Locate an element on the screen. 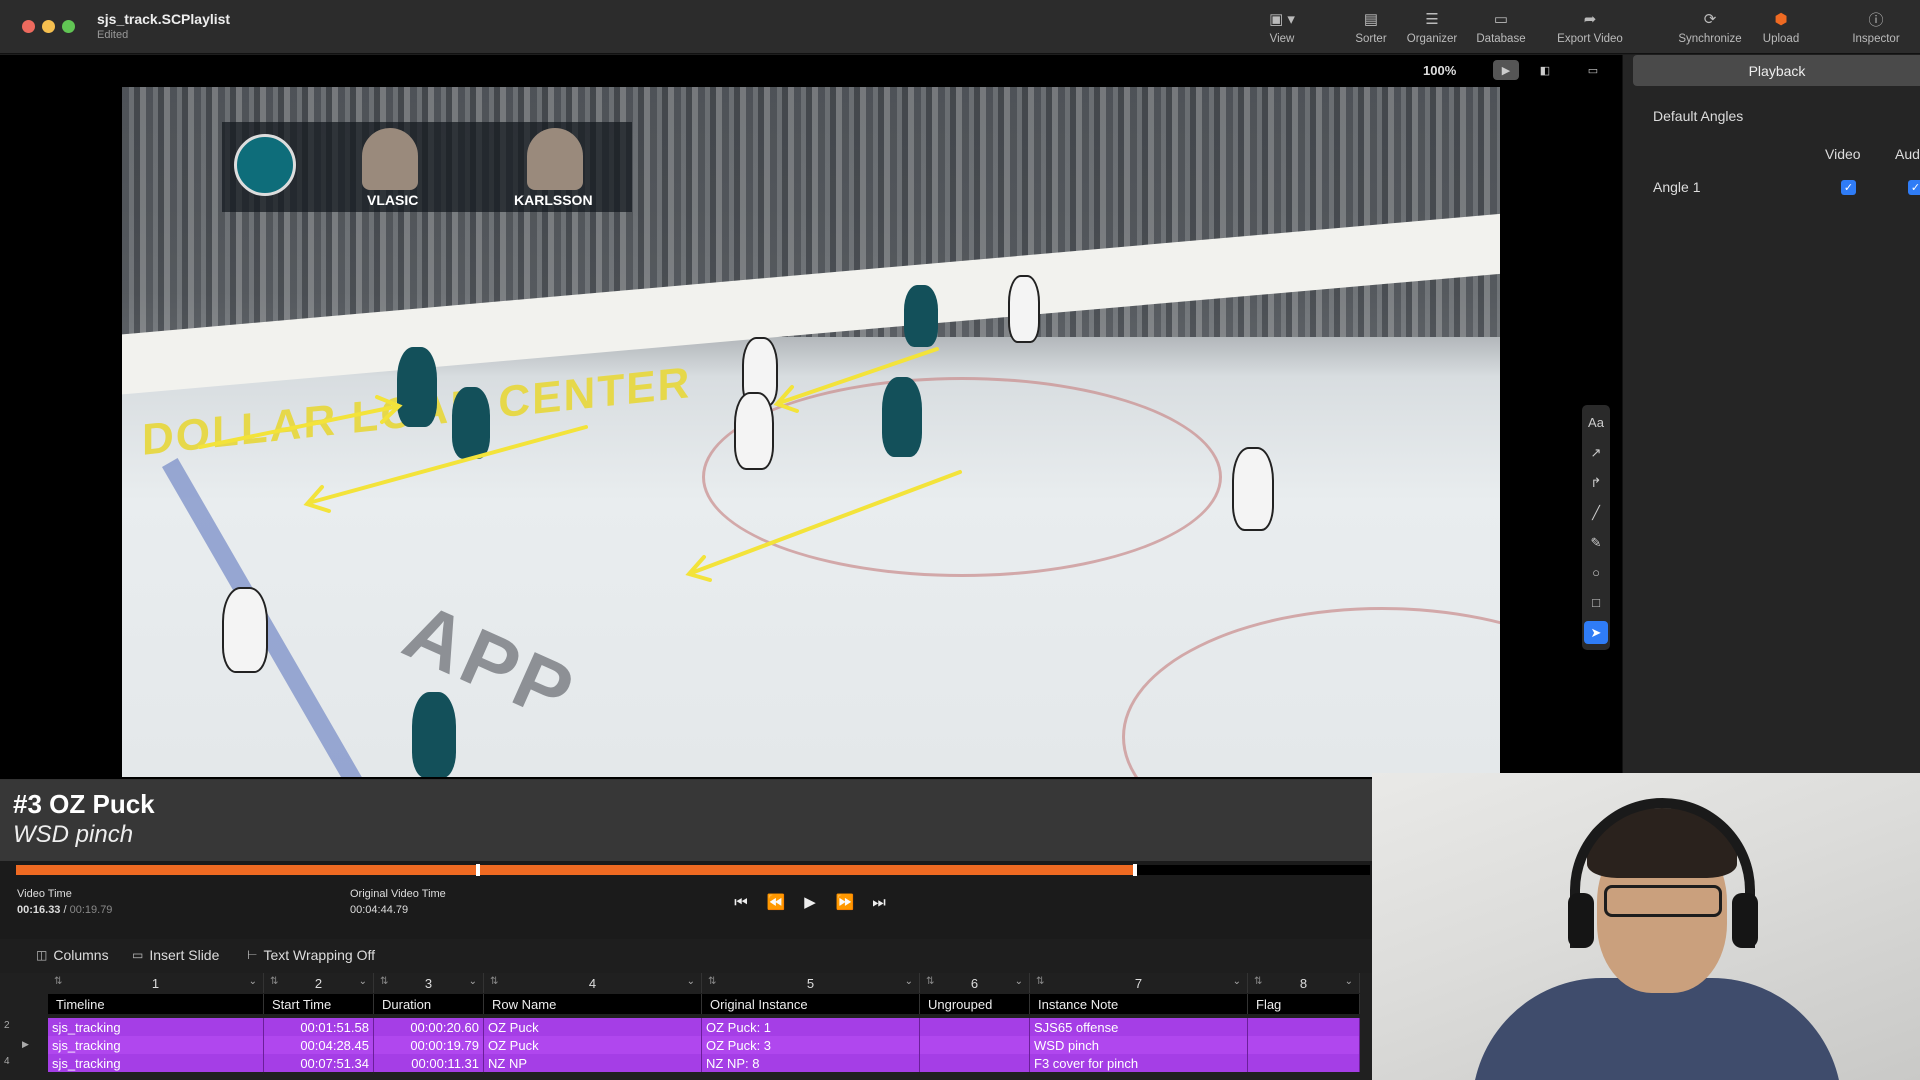  column-selector: ⇅ 8 ⌄ is located at coordinates (1304, 983).